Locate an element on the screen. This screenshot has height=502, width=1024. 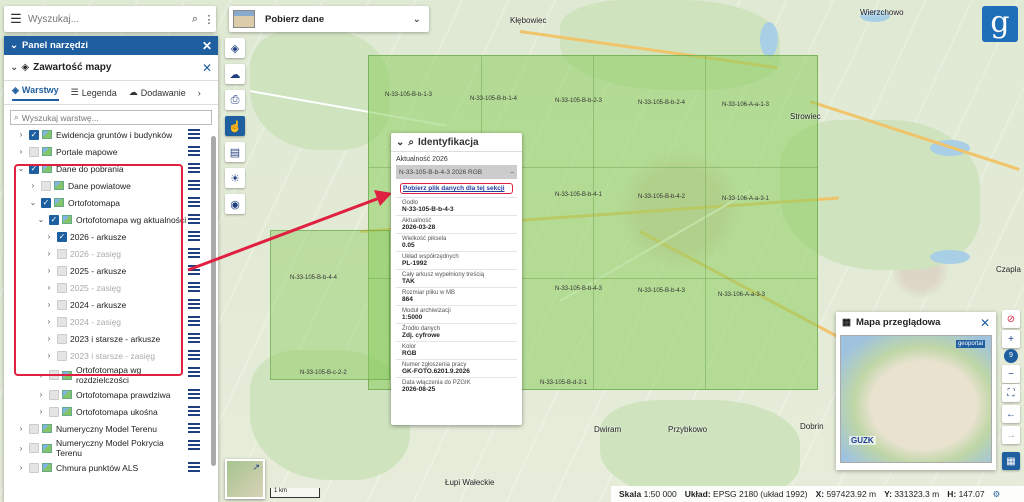
location-off-icon: ⊘ is located at coordinates (1011, 319).